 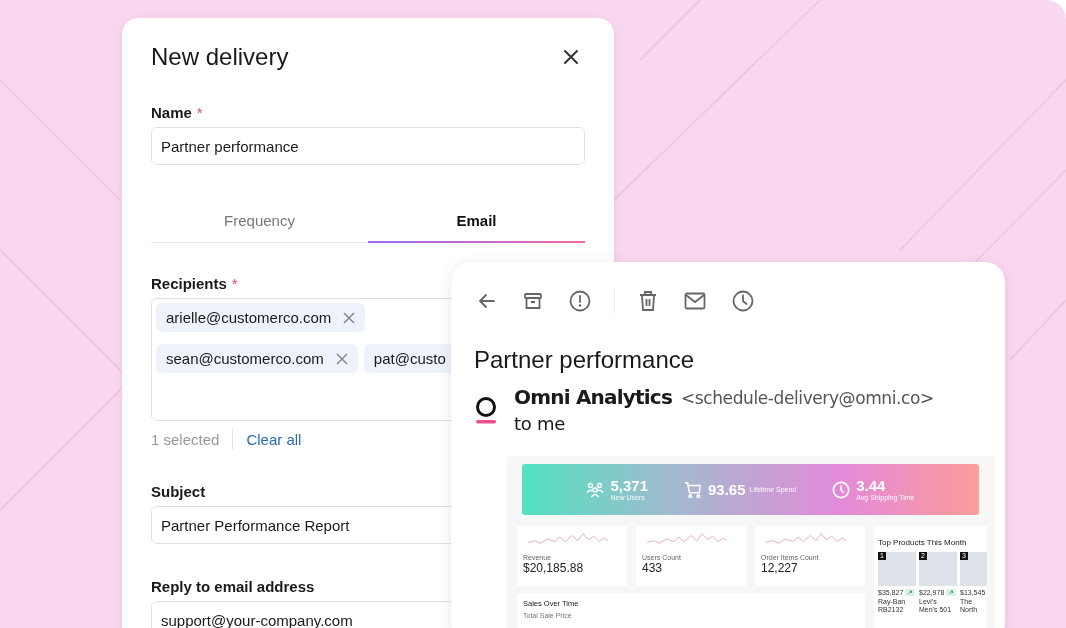 I want to click on card-title: Top Products This Month, so click(x=923, y=542).